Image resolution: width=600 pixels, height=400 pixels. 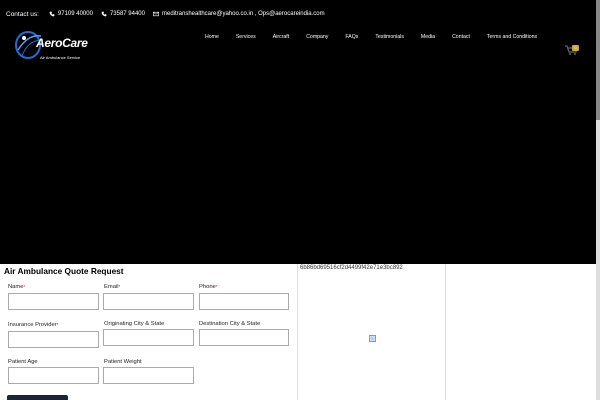 I want to click on scrollbar-thumb, so click(x=598, y=60).